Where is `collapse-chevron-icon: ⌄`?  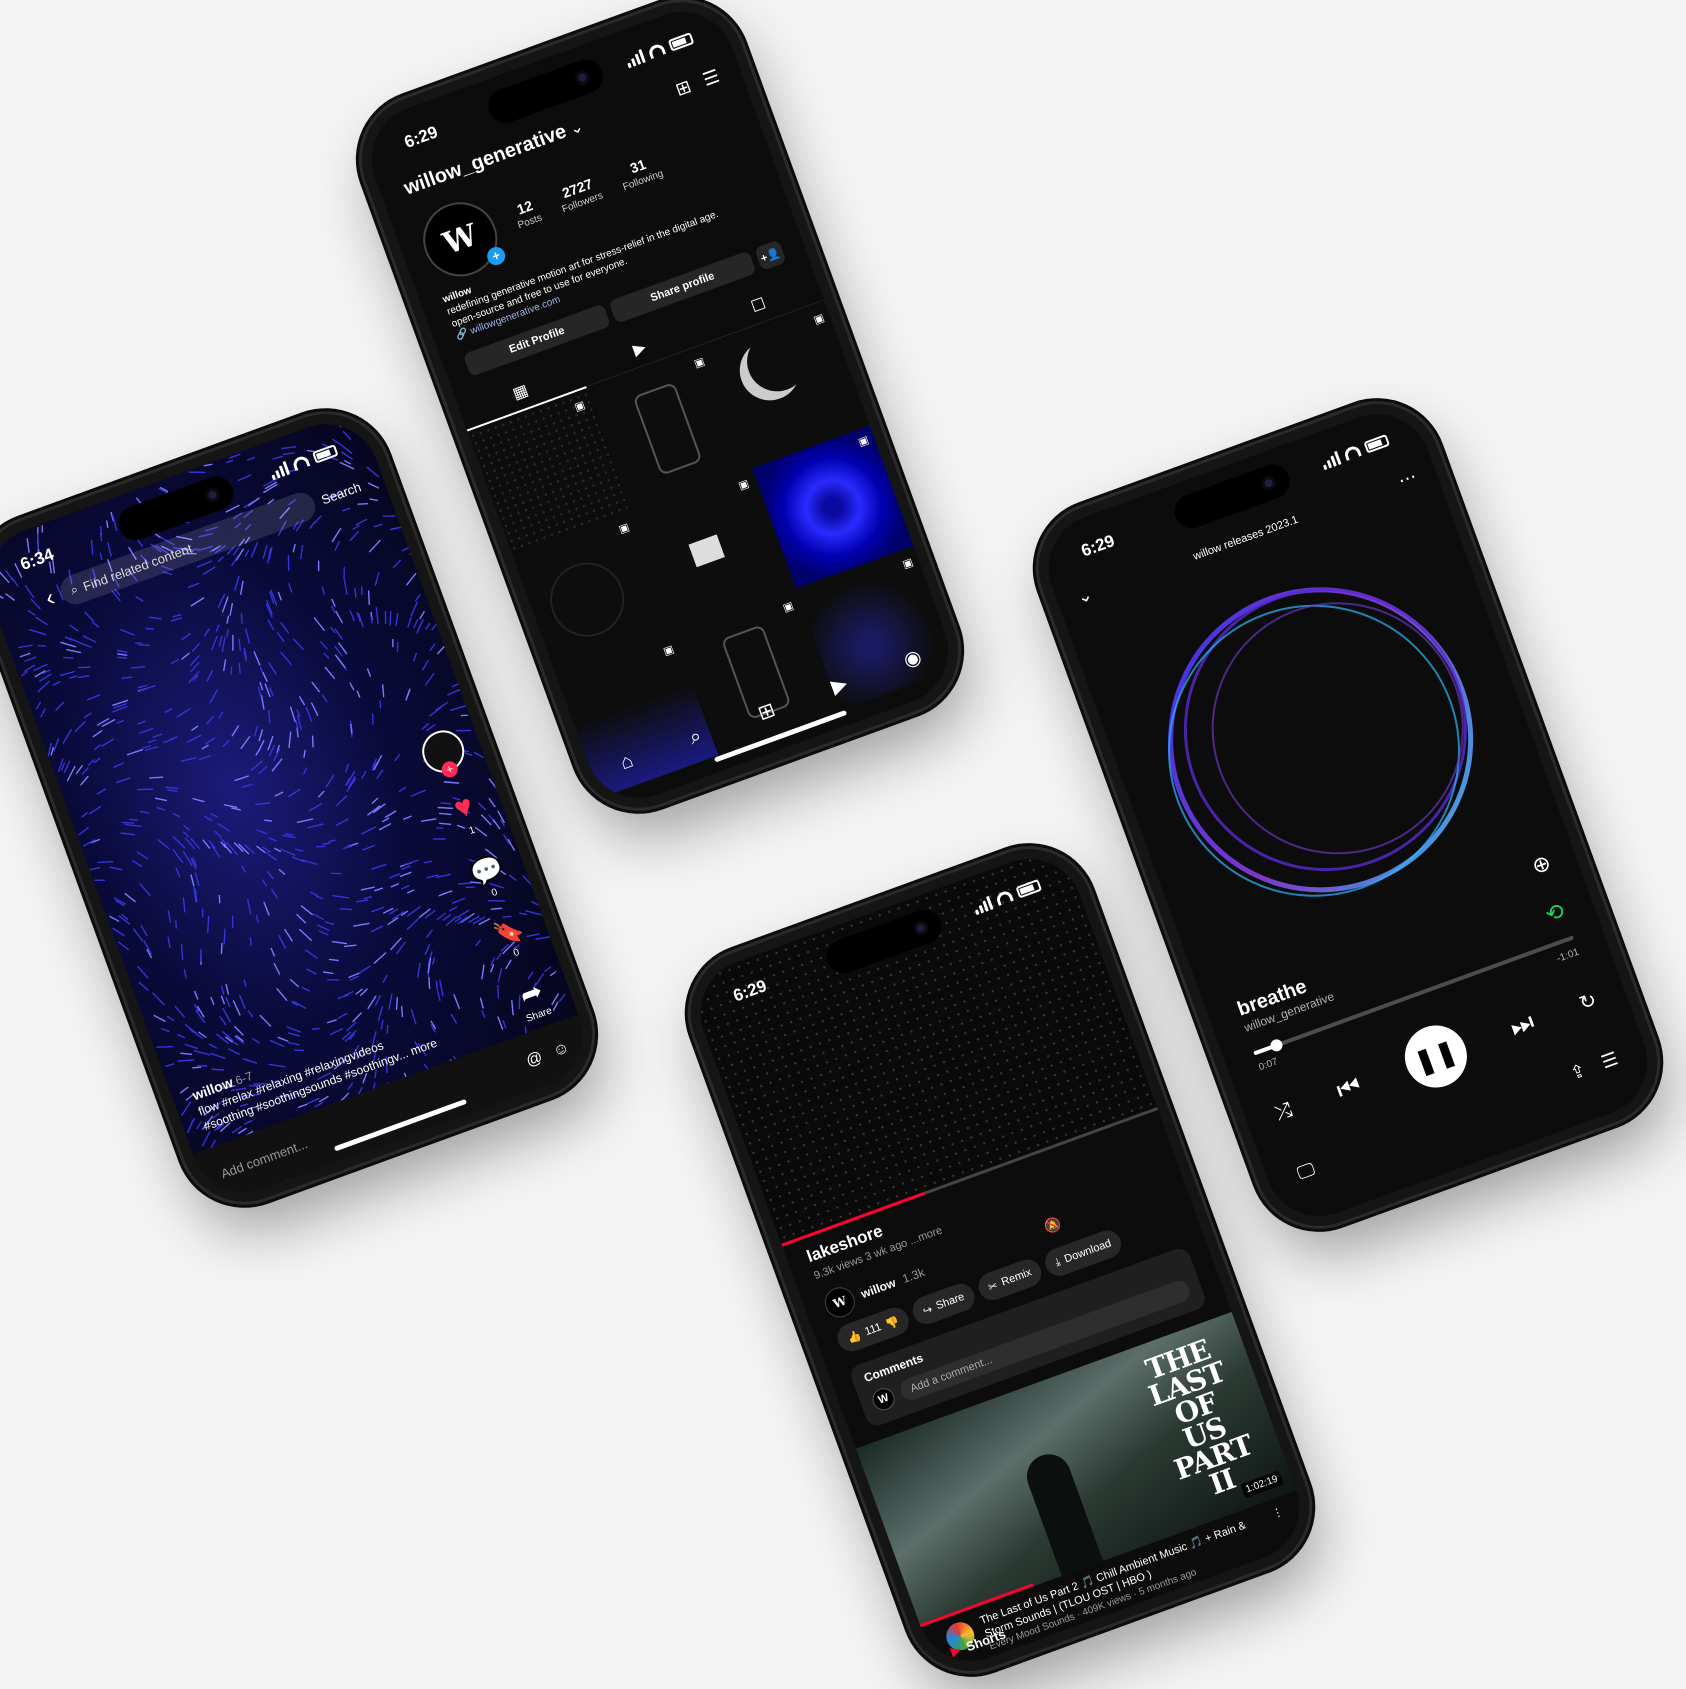 collapse-chevron-icon: ⌄ is located at coordinates (1084, 596).